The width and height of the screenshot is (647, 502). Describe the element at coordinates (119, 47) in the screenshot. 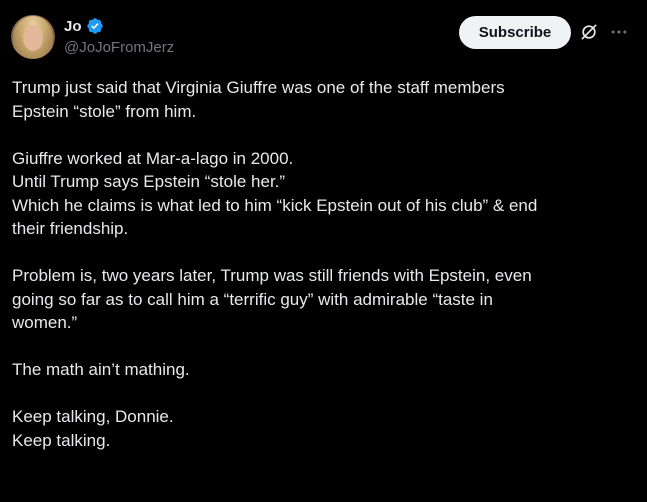

I see `user-handle: @JoJoFromJerz` at that location.